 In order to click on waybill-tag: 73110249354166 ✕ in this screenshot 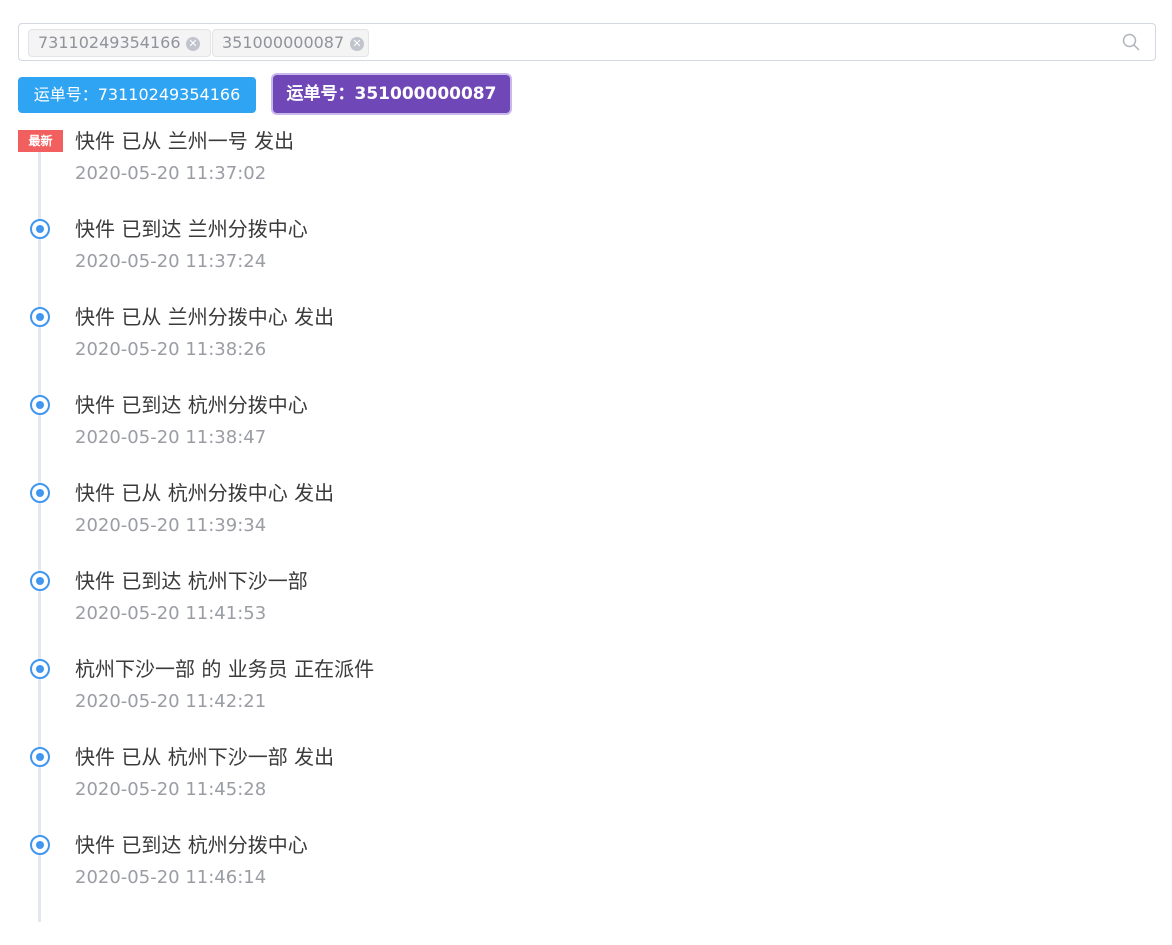, I will do `click(119, 43)`.